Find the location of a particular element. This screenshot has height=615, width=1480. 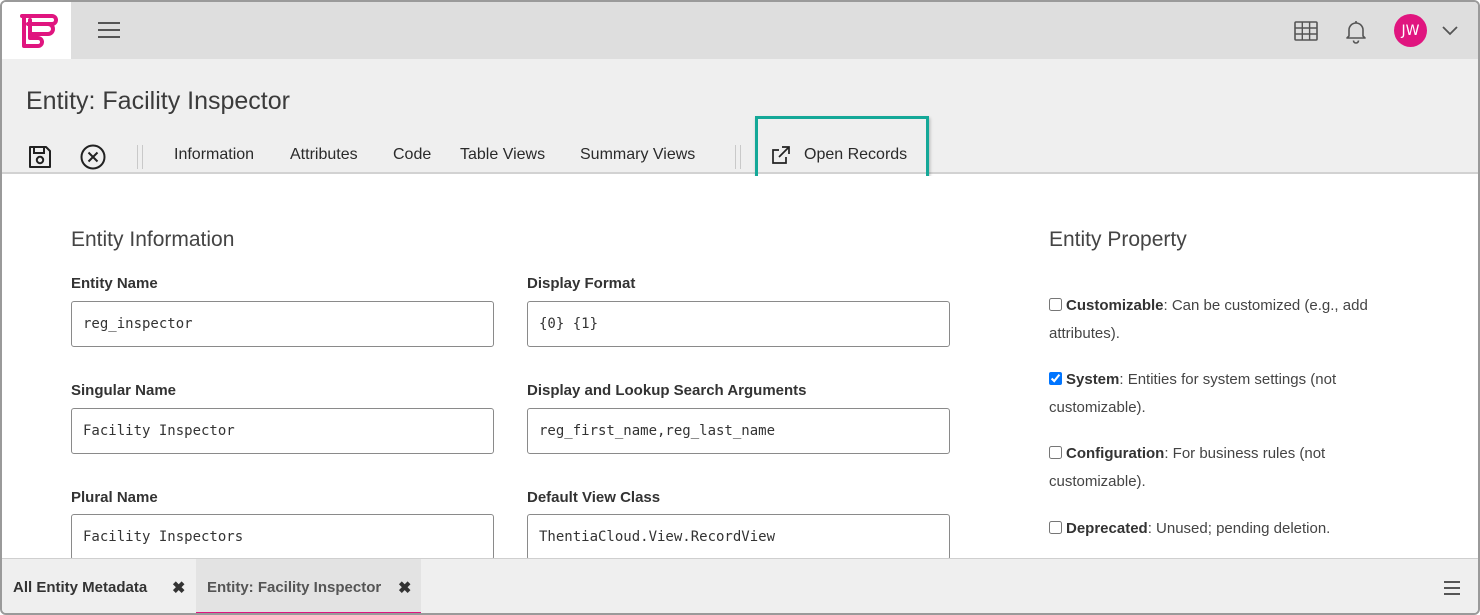

display-format-label: Display Format is located at coordinates (581, 283).